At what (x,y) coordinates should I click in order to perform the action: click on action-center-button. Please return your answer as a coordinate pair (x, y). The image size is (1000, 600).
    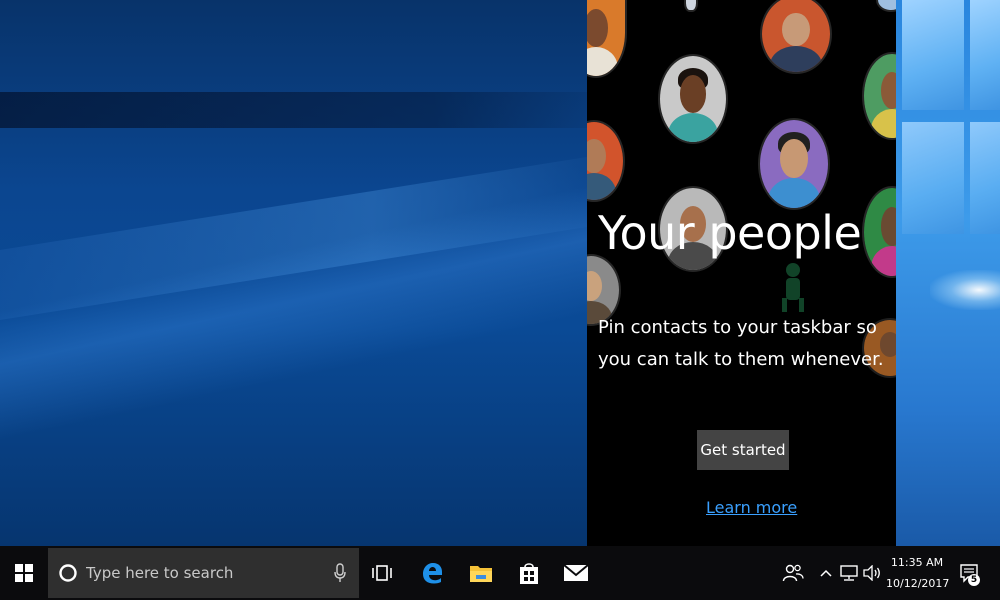
    Looking at the image, I should click on (969, 573).